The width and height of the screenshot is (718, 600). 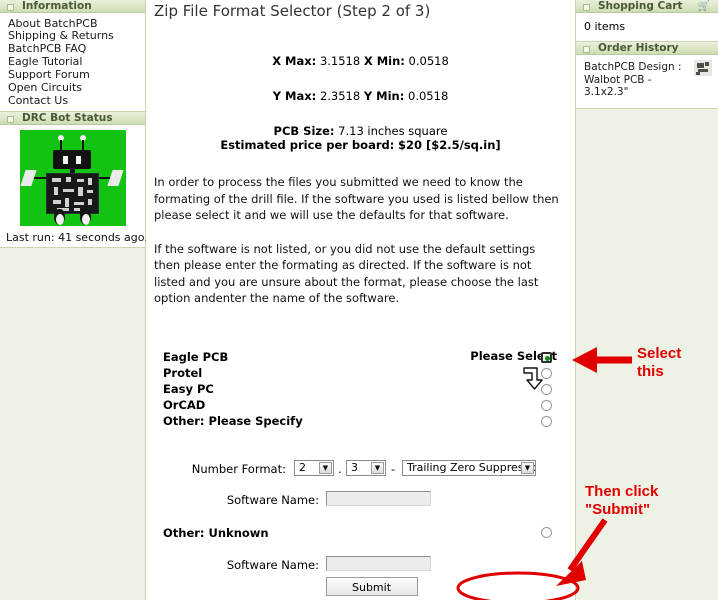 I want to click on radio-eagle-pcb, so click(x=546, y=357).